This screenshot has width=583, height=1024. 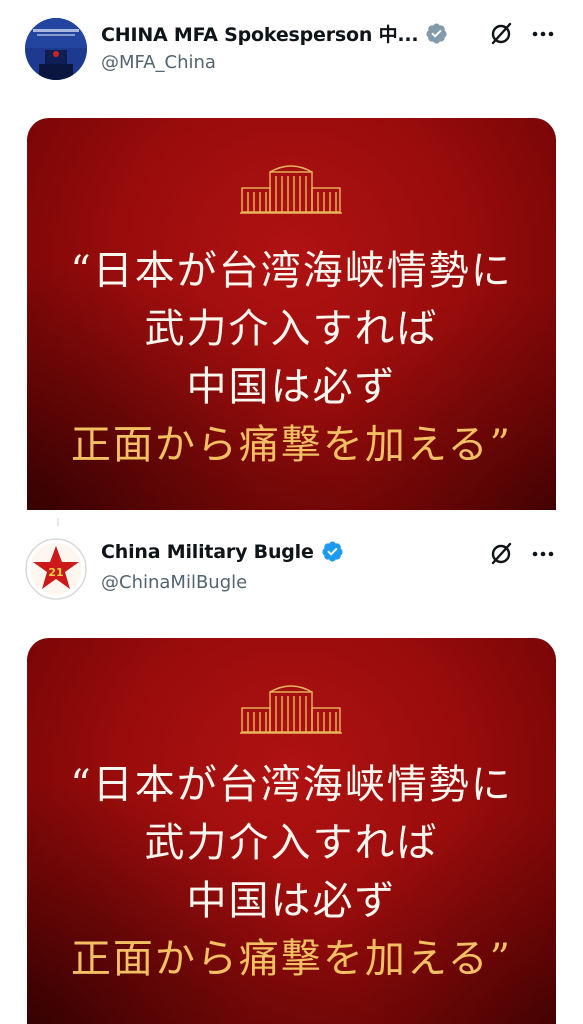 What do you see at coordinates (55, 572) in the screenshot?
I see `svg-text: 21` at bounding box center [55, 572].